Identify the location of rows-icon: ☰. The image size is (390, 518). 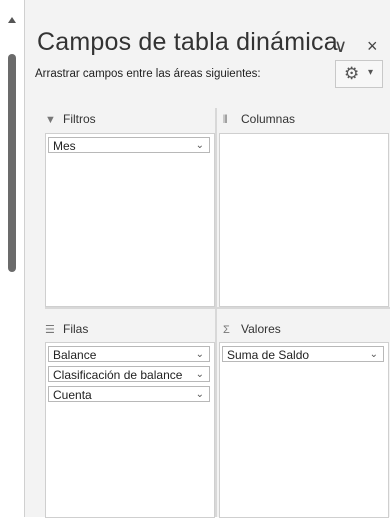
(50, 330).